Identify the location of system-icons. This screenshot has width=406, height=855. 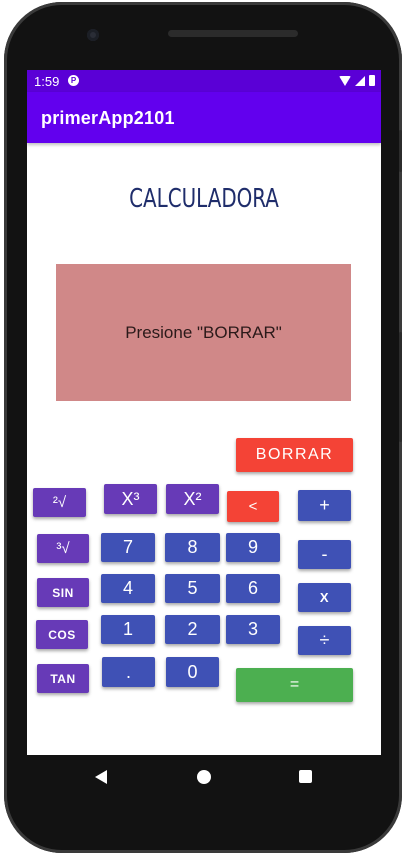
(357, 80).